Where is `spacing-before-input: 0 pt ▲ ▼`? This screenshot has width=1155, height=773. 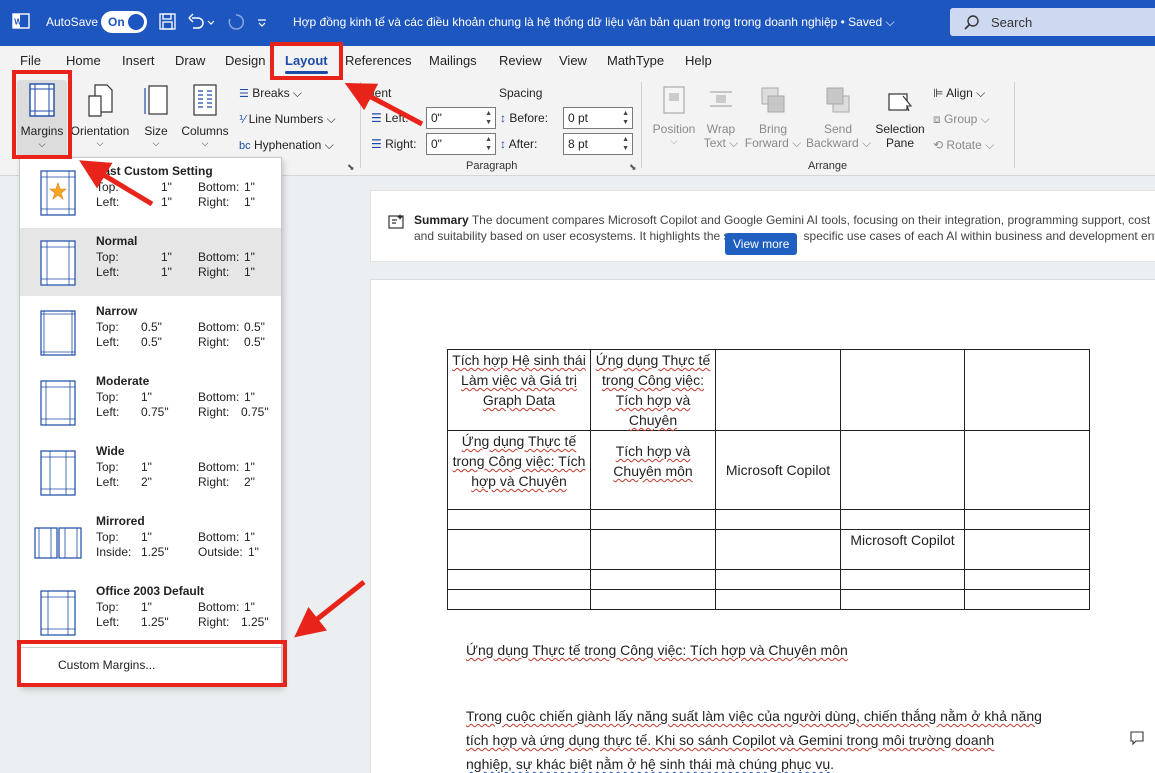 spacing-before-input: 0 pt ▲ ▼ is located at coordinates (598, 118).